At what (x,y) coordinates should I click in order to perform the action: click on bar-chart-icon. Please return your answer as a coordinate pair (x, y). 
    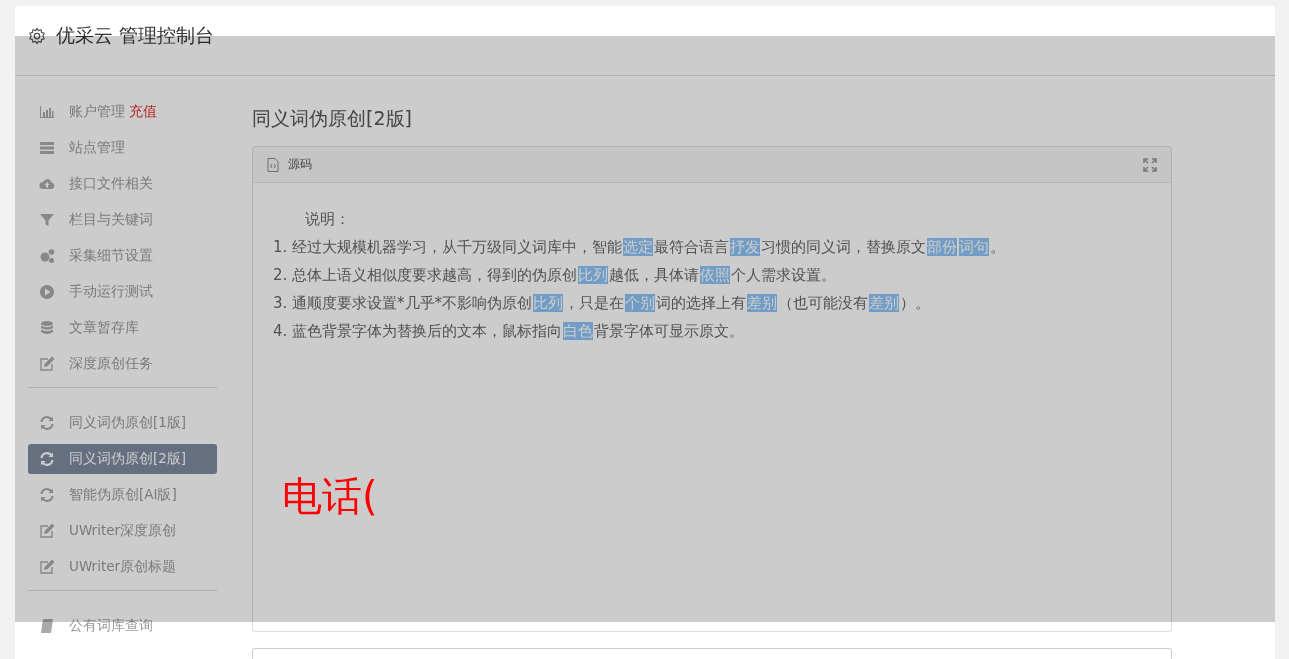
    Looking at the image, I should click on (47, 112).